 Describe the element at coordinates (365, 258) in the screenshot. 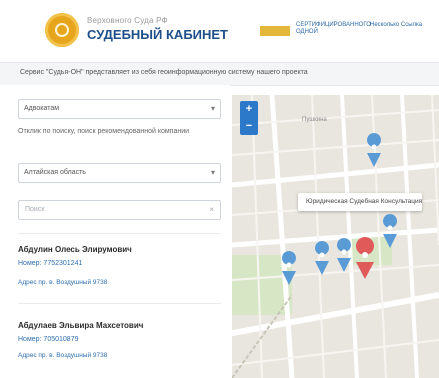

I see `active-marker-icon` at that location.